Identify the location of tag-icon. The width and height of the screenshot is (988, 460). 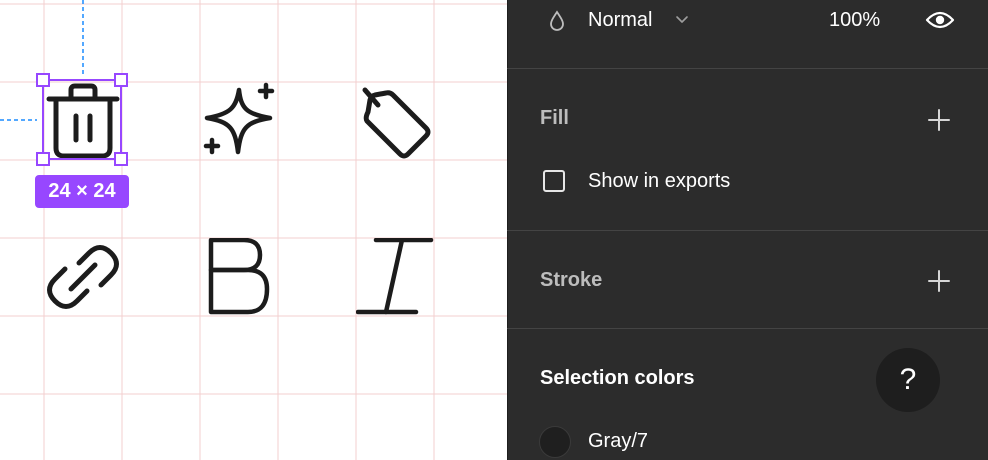
(395, 121).